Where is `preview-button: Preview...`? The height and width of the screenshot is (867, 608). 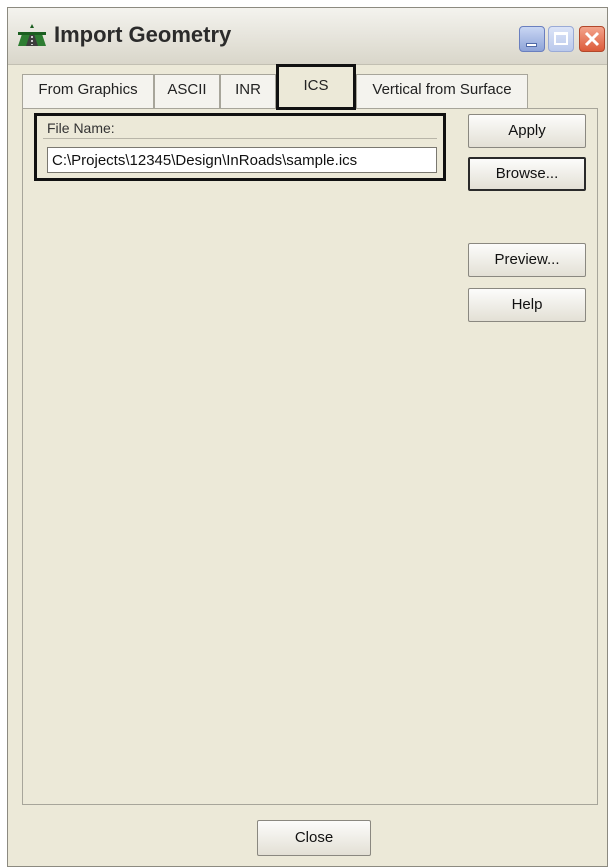
preview-button: Preview... is located at coordinates (527, 260).